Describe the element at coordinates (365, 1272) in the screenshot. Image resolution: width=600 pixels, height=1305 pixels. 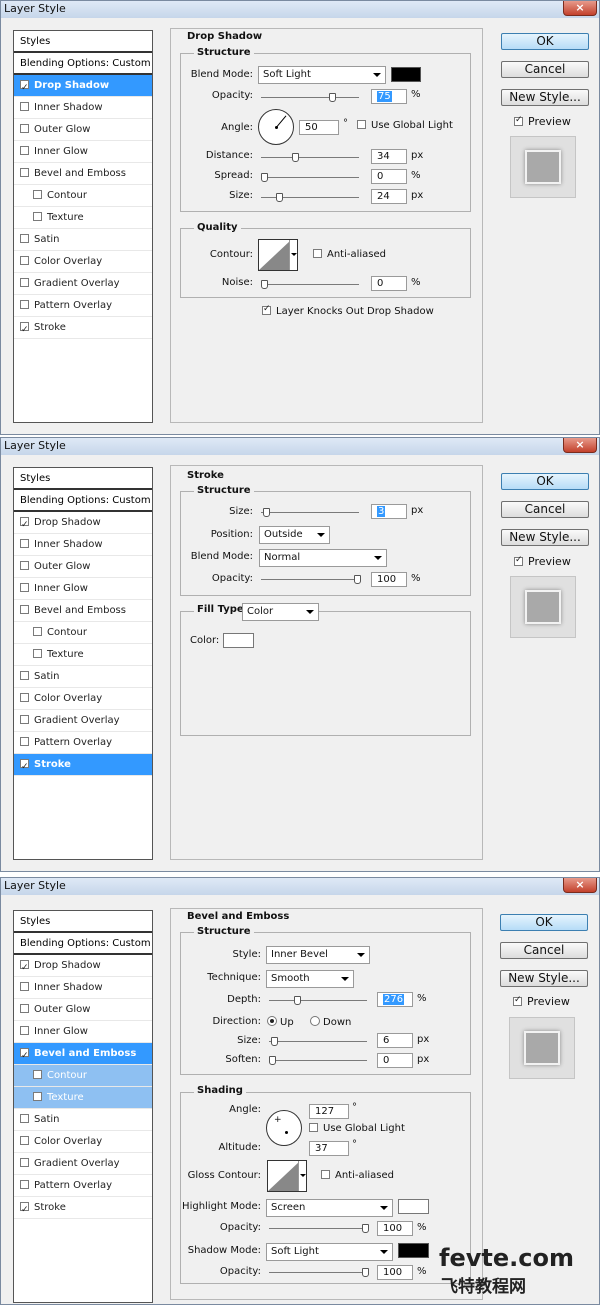
I see `shadow-opacity-slider-thumb` at that location.